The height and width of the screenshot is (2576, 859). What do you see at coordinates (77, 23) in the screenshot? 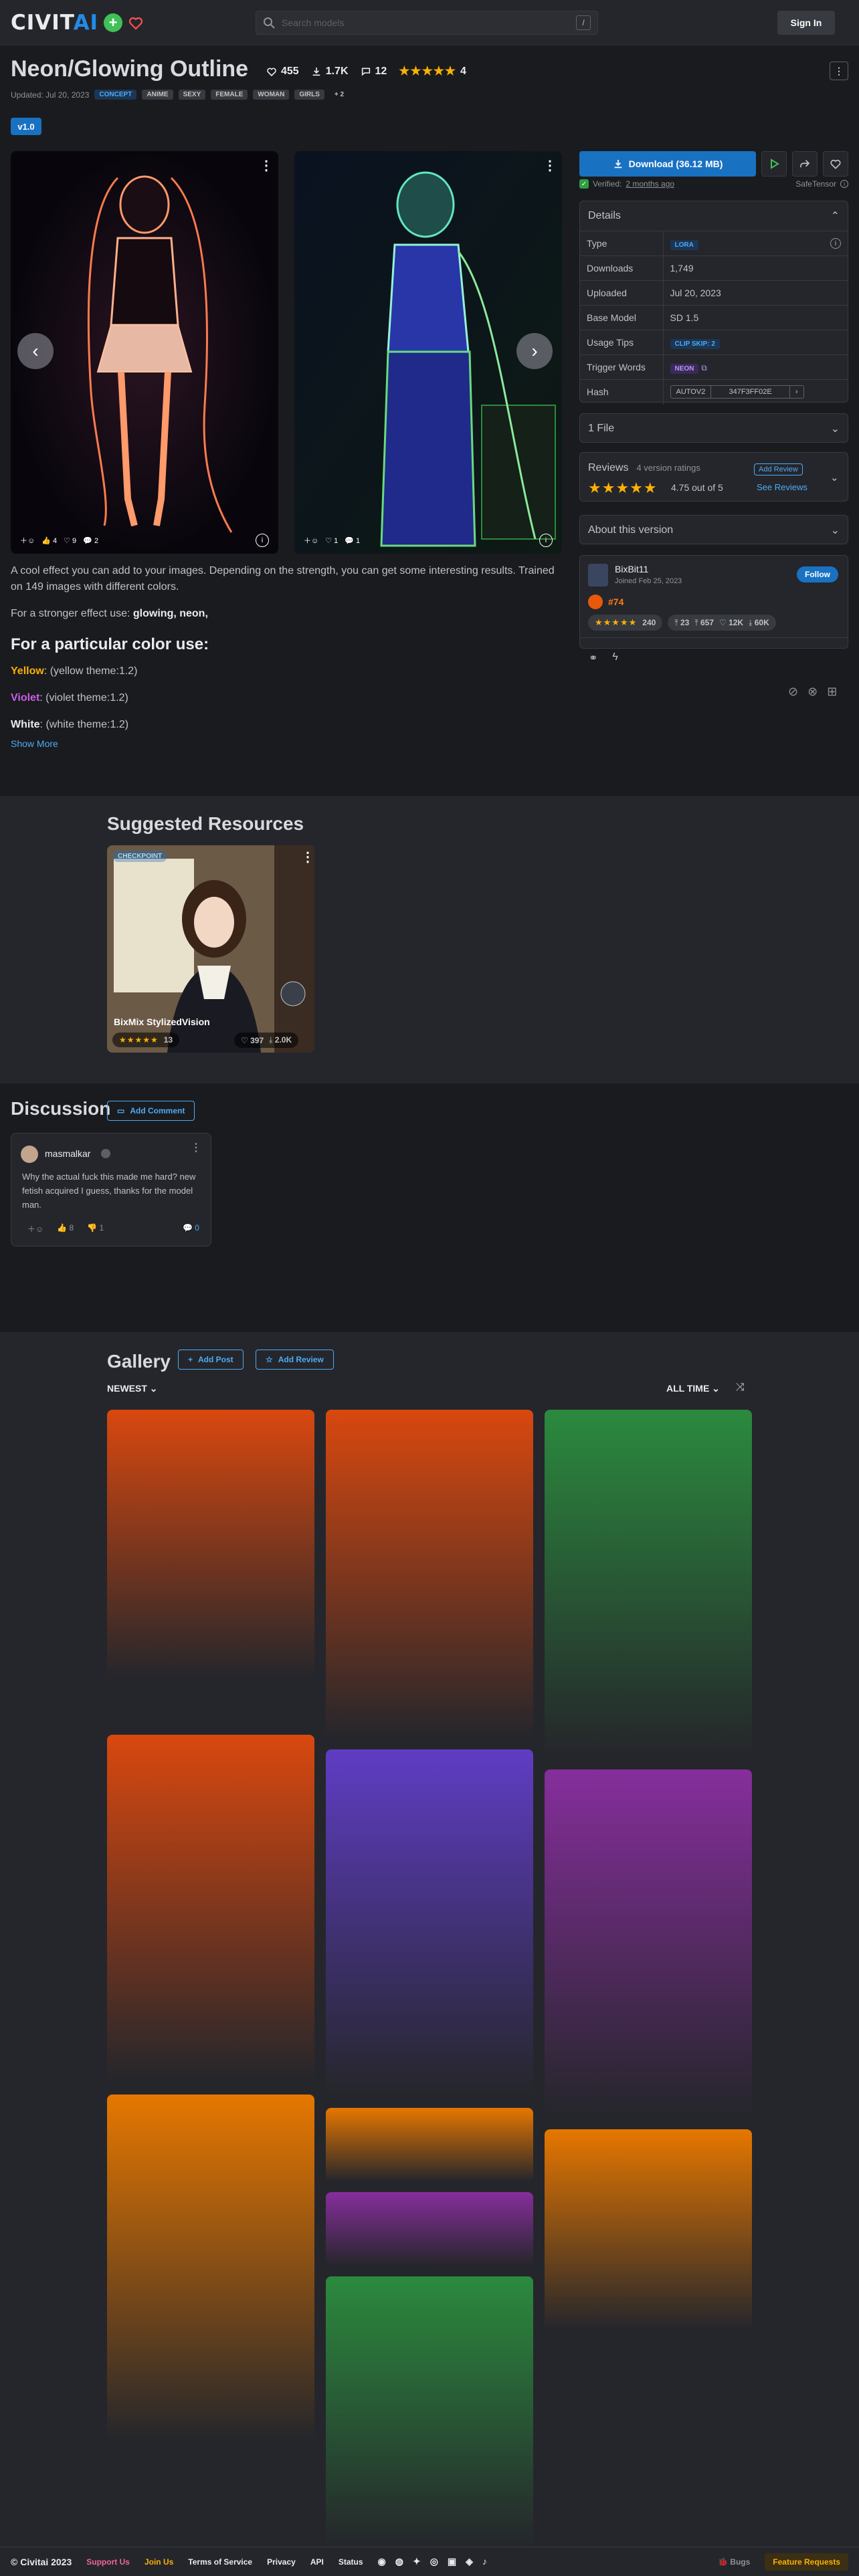
I see `logo: CIVITAI +` at bounding box center [77, 23].